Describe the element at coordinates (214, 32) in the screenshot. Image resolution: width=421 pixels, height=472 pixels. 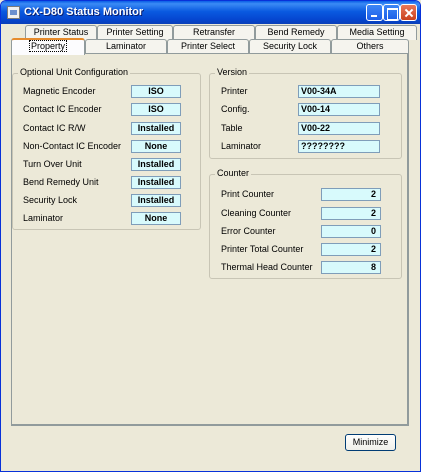
I see `tab-retransfer: Retransfer` at that location.